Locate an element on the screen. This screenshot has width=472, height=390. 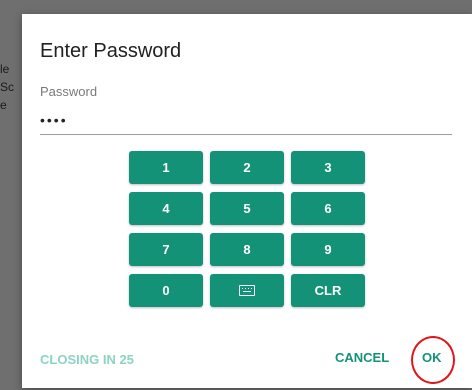
key-0: 0 is located at coordinates (166, 290).